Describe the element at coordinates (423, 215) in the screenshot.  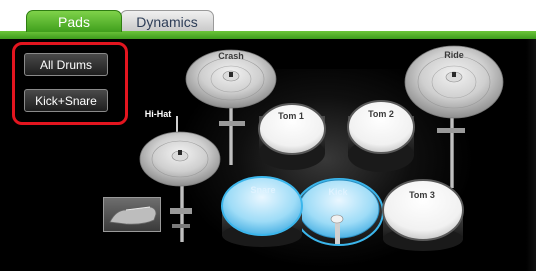
I see `tom-3-drum: Tom 3` at that location.